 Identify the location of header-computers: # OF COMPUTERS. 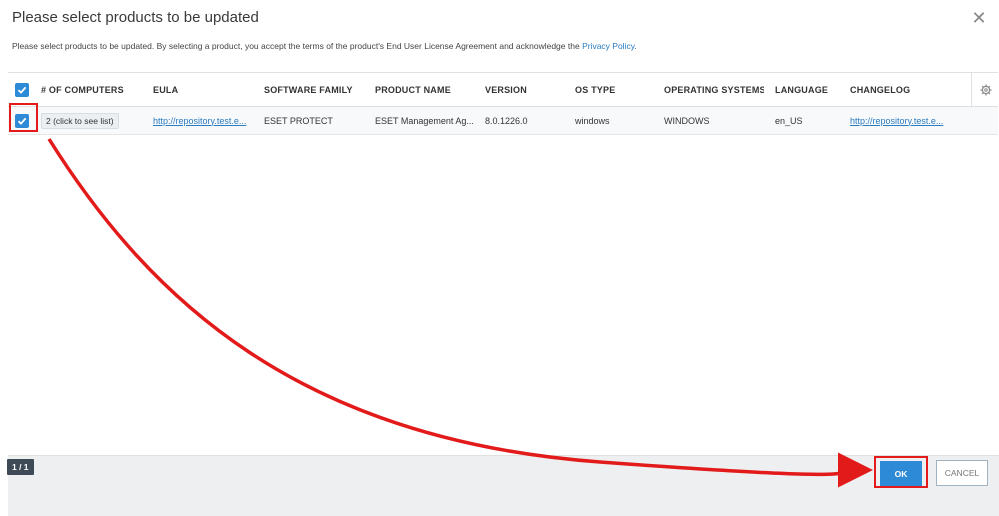
(96, 89).